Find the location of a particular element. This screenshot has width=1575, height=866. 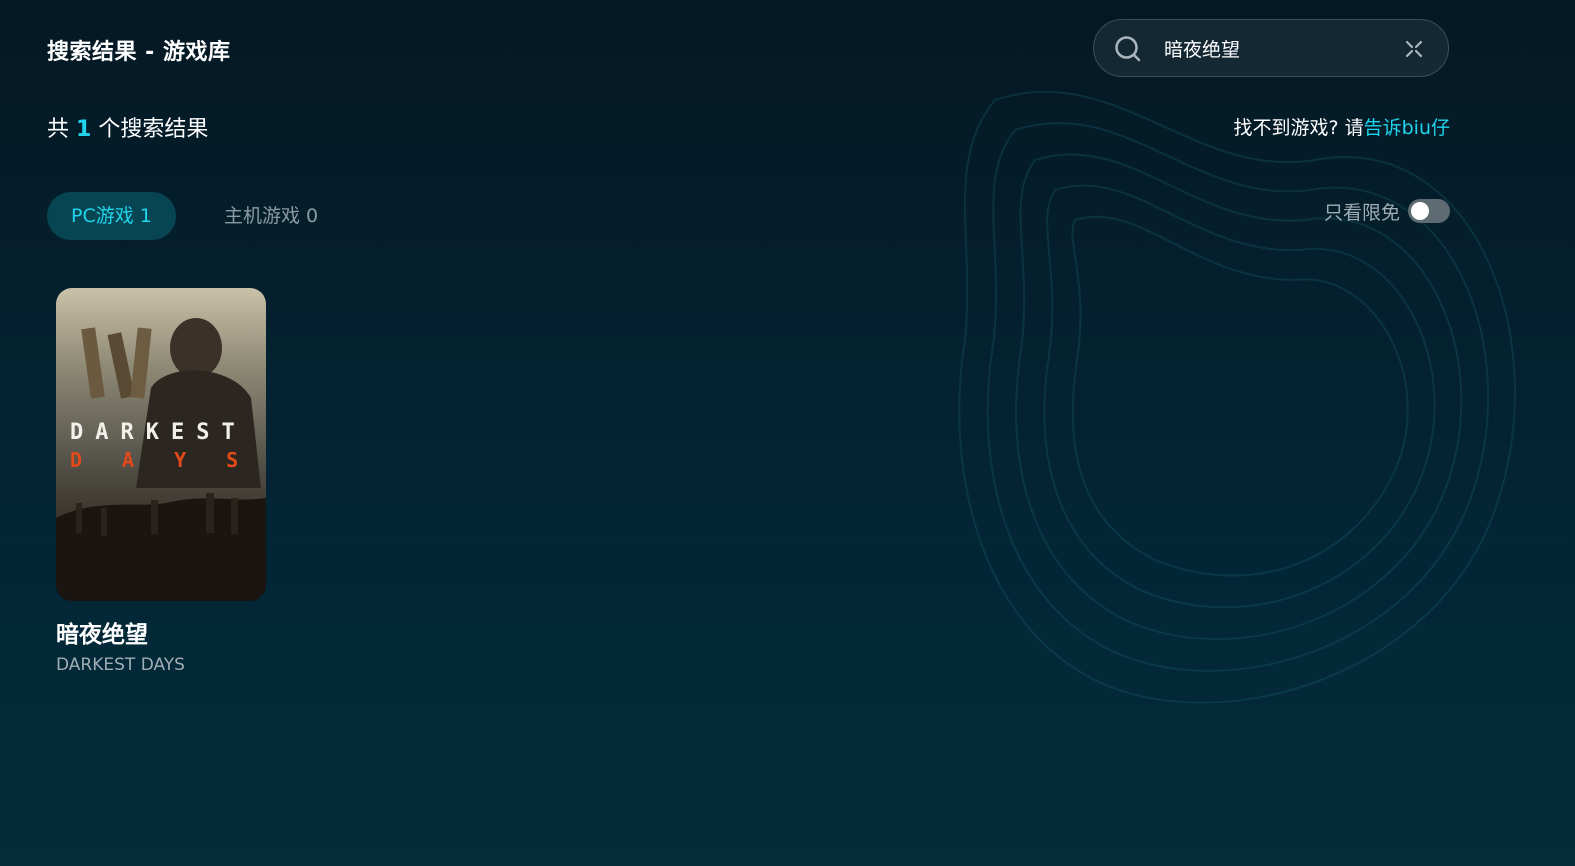

tab-console-games: 主机游戏 0 is located at coordinates (271, 216).